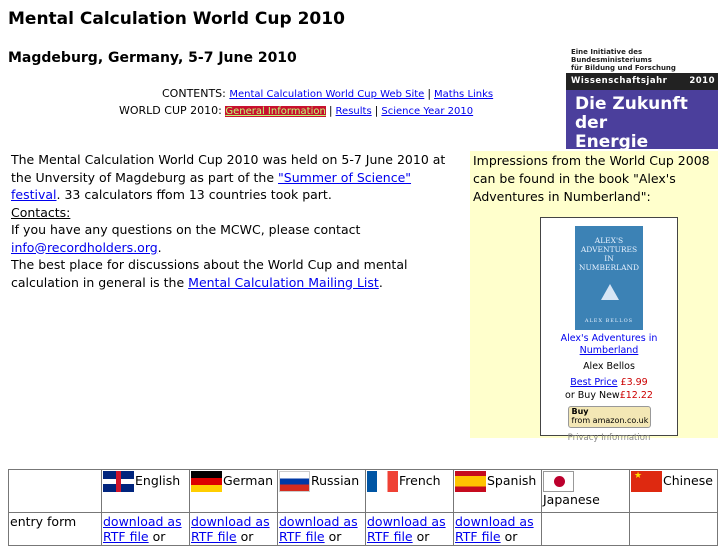 The height and width of the screenshot is (546, 727). What do you see at coordinates (354, 111) in the screenshot?
I see `nav-link-results: Results` at bounding box center [354, 111].